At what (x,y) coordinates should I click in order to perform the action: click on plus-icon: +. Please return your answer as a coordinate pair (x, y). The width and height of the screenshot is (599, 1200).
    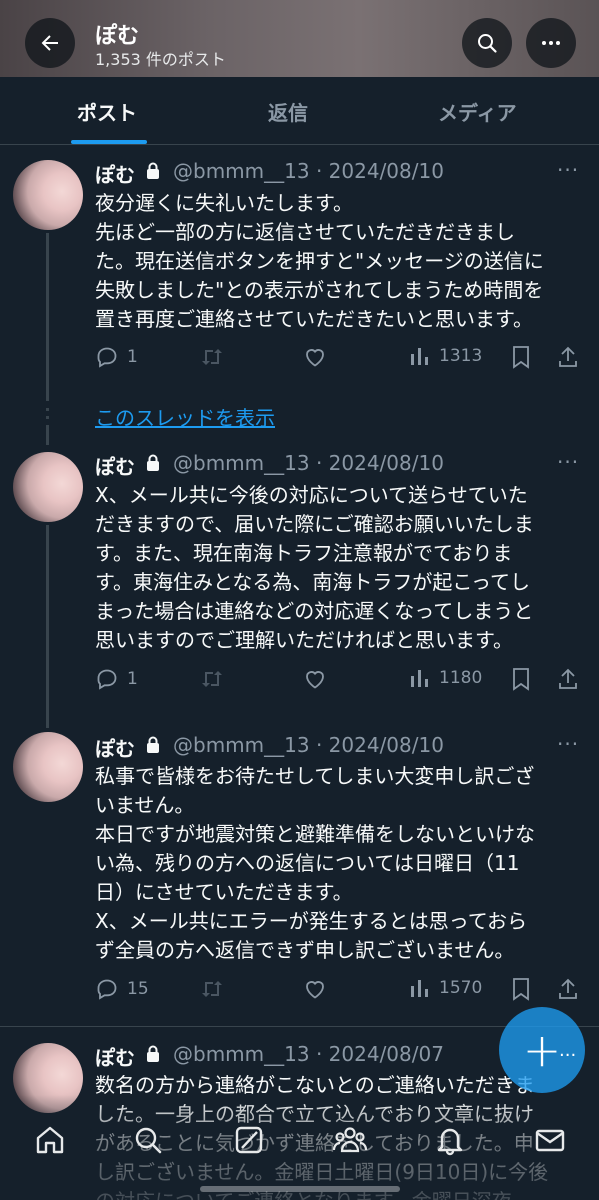
    Looking at the image, I should click on (542, 1050).